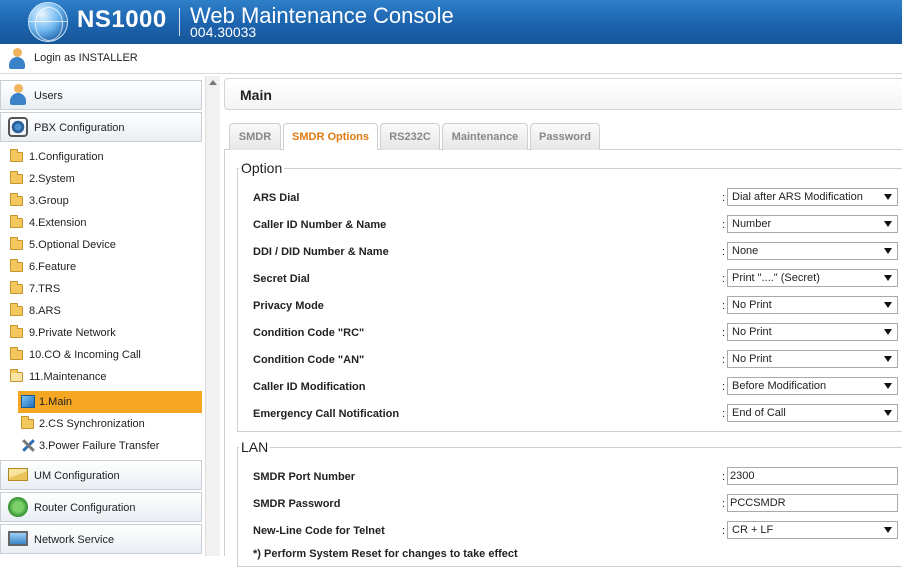  What do you see at coordinates (309, 360) in the screenshot?
I see `field-label: Condition Code "AN"` at bounding box center [309, 360].